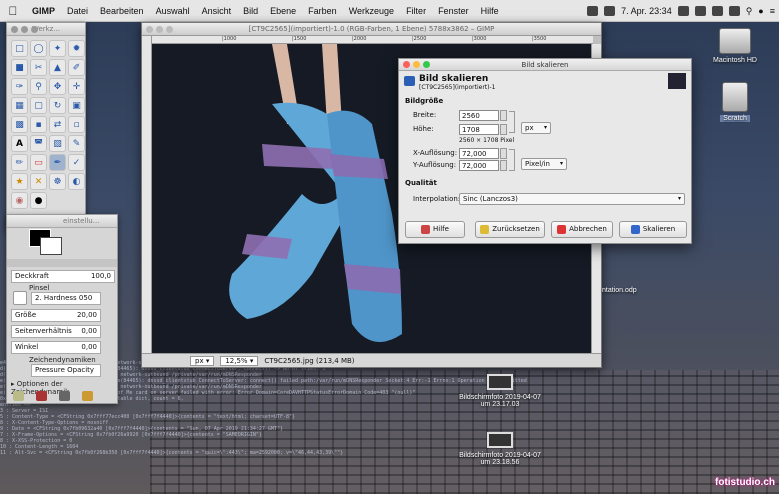 The width and height of the screenshot is (779, 494). What do you see at coordinates (19, 200) in the screenshot?
I see `blur-tool-icon: ◉` at bounding box center [19, 200].